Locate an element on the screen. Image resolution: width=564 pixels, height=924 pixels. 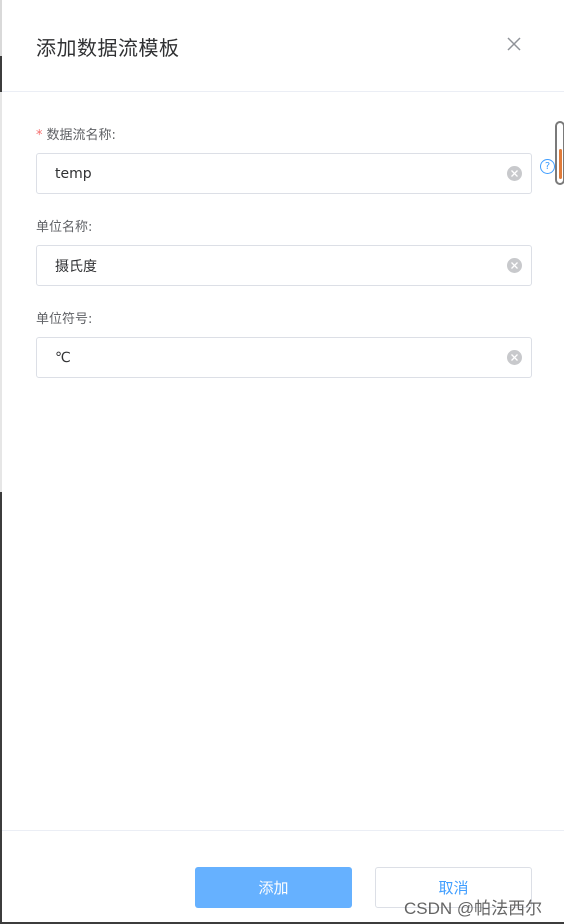
unit-name-field is located at coordinates (284, 265).